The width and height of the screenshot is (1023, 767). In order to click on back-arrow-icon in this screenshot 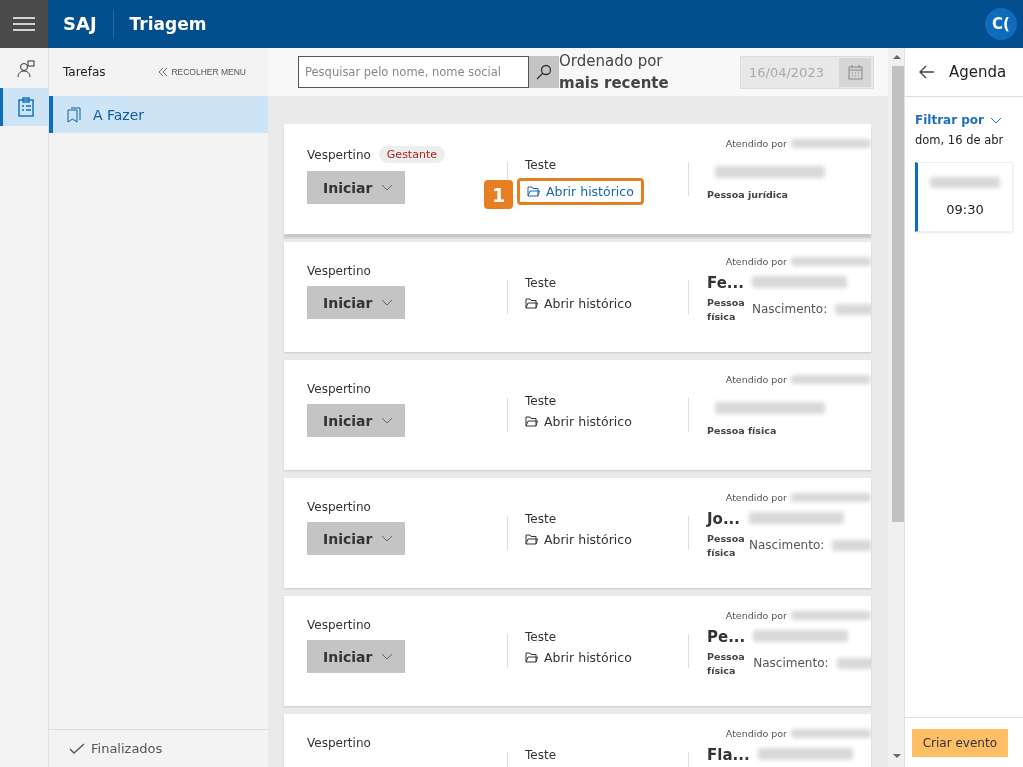, I will do `click(927, 72)`.